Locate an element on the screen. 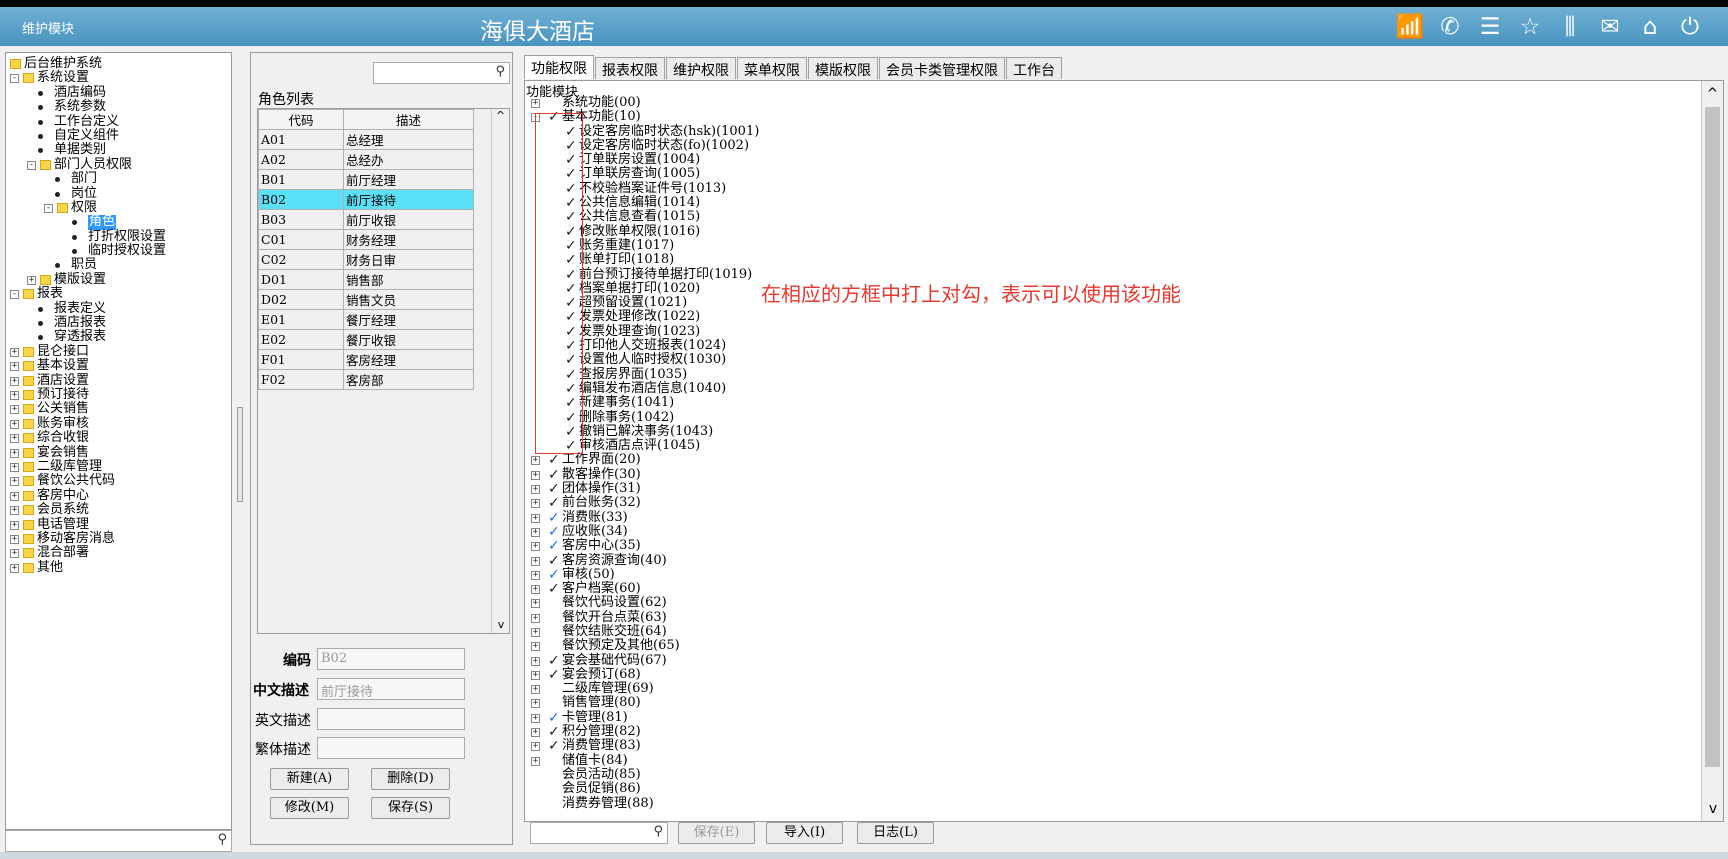  tab-2: 维护权限 is located at coordinates (701, 68).